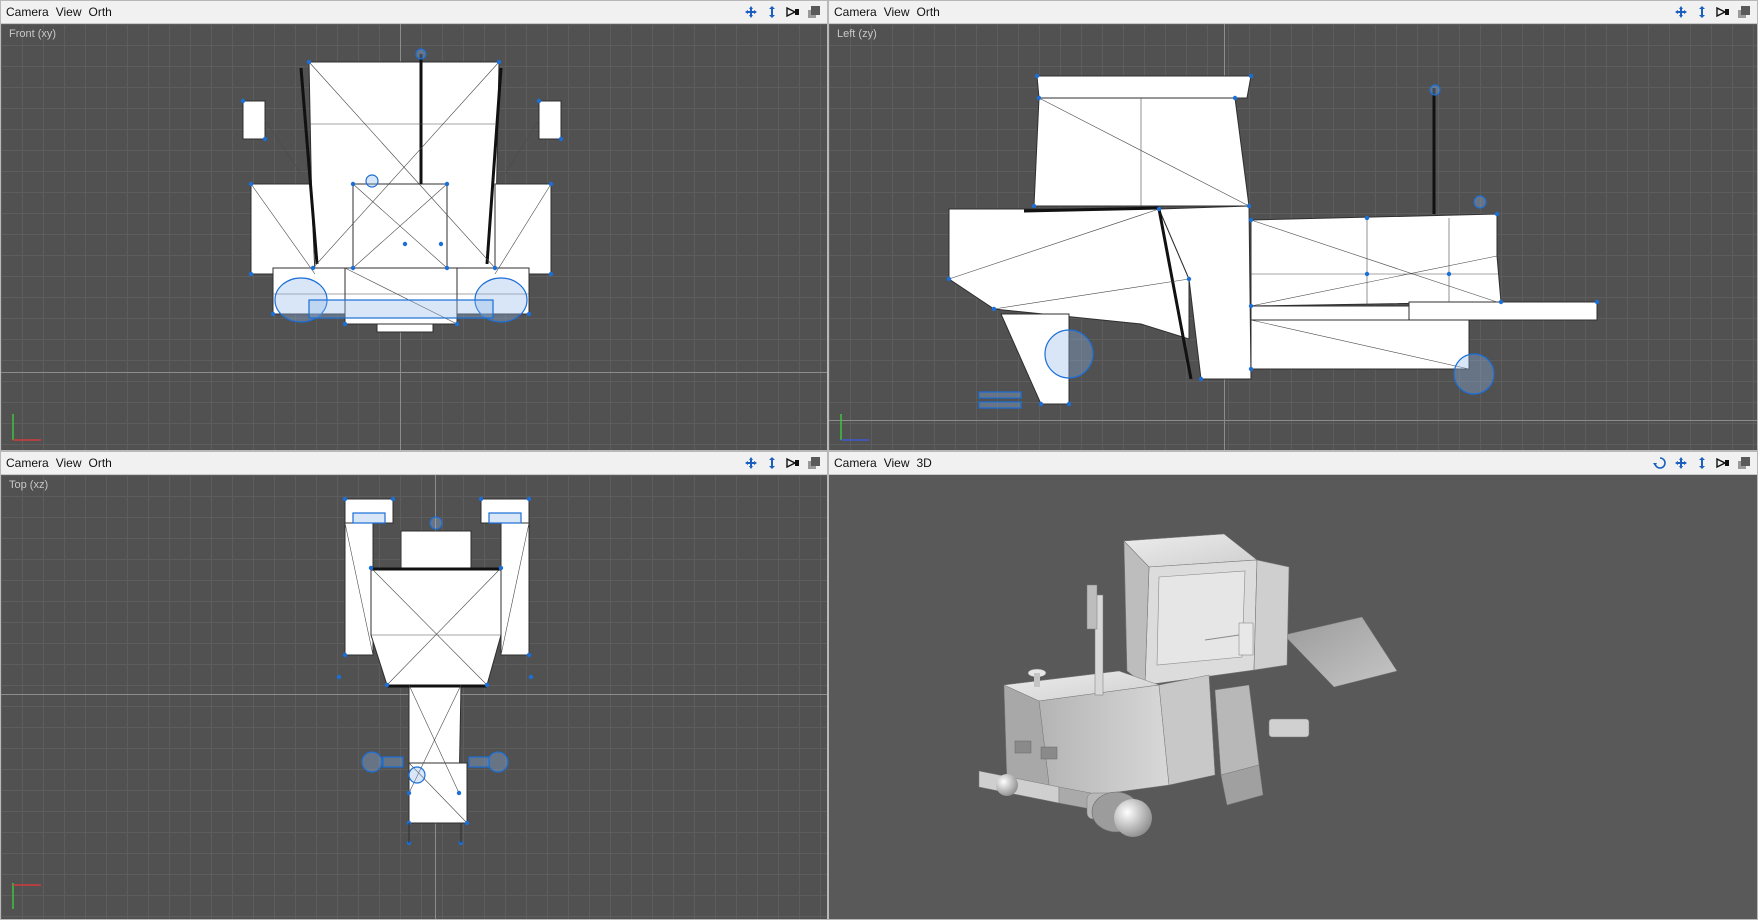 This screenshot has width=1758, height=920. What do you see at coordinates (1660, 463) in the screenshot?
I see `orbit-icon` at bounding box center [1660, 463].